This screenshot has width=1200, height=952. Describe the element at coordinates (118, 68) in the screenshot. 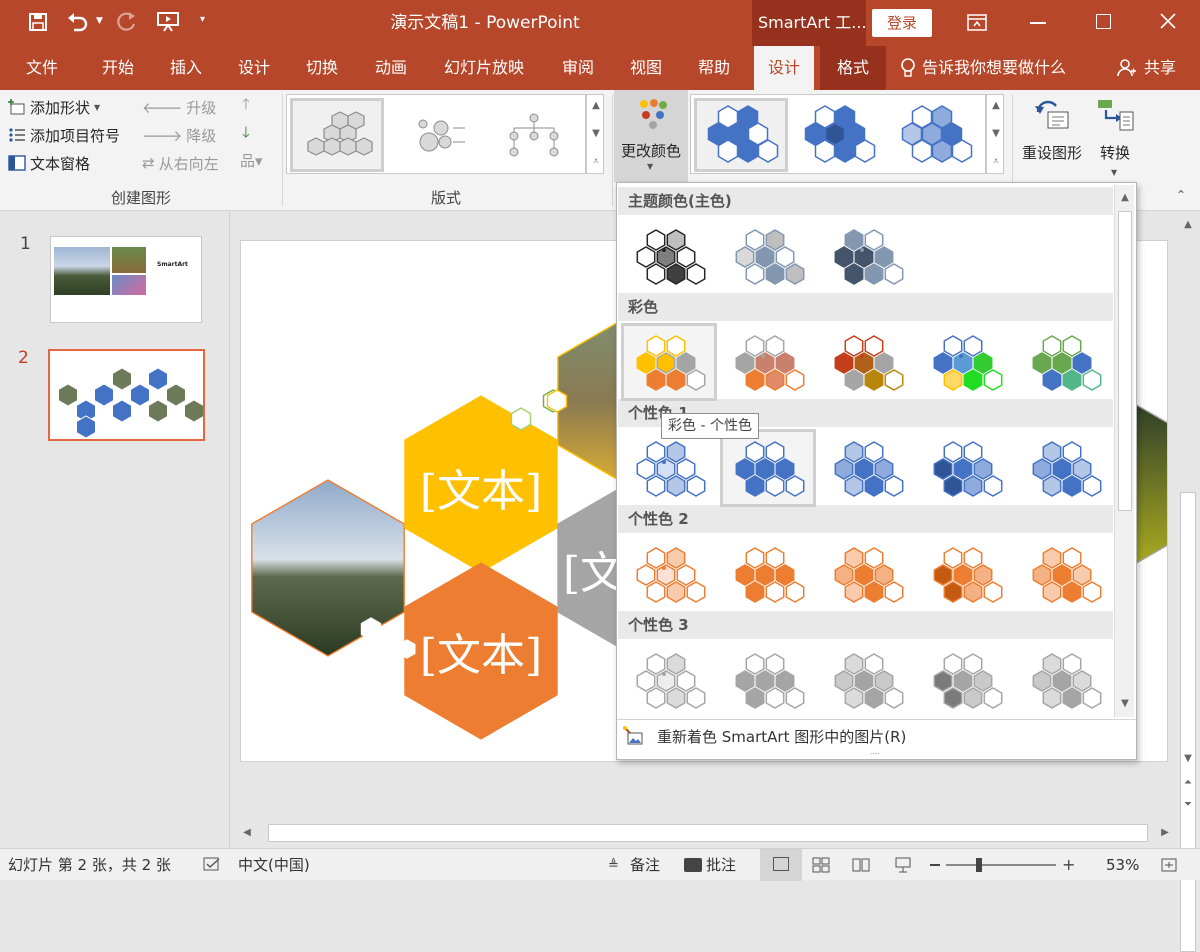

I see `tab-home: 开始` at that location.